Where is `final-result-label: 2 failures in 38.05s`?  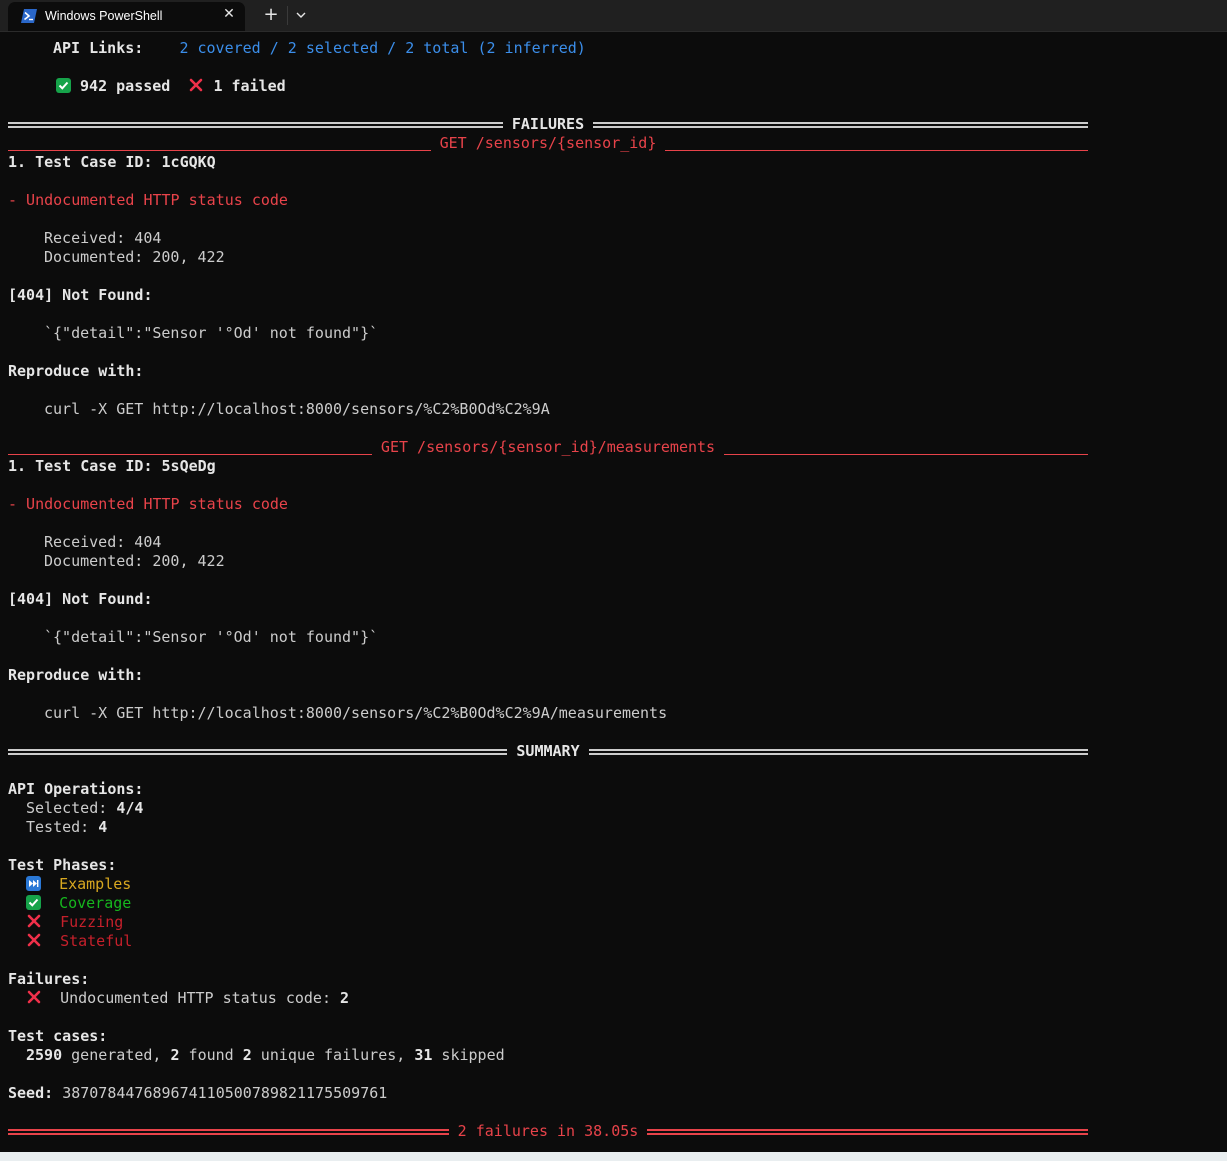
final-result-label: 2 failures in 38.05s is located at coordinates (548, 1131).